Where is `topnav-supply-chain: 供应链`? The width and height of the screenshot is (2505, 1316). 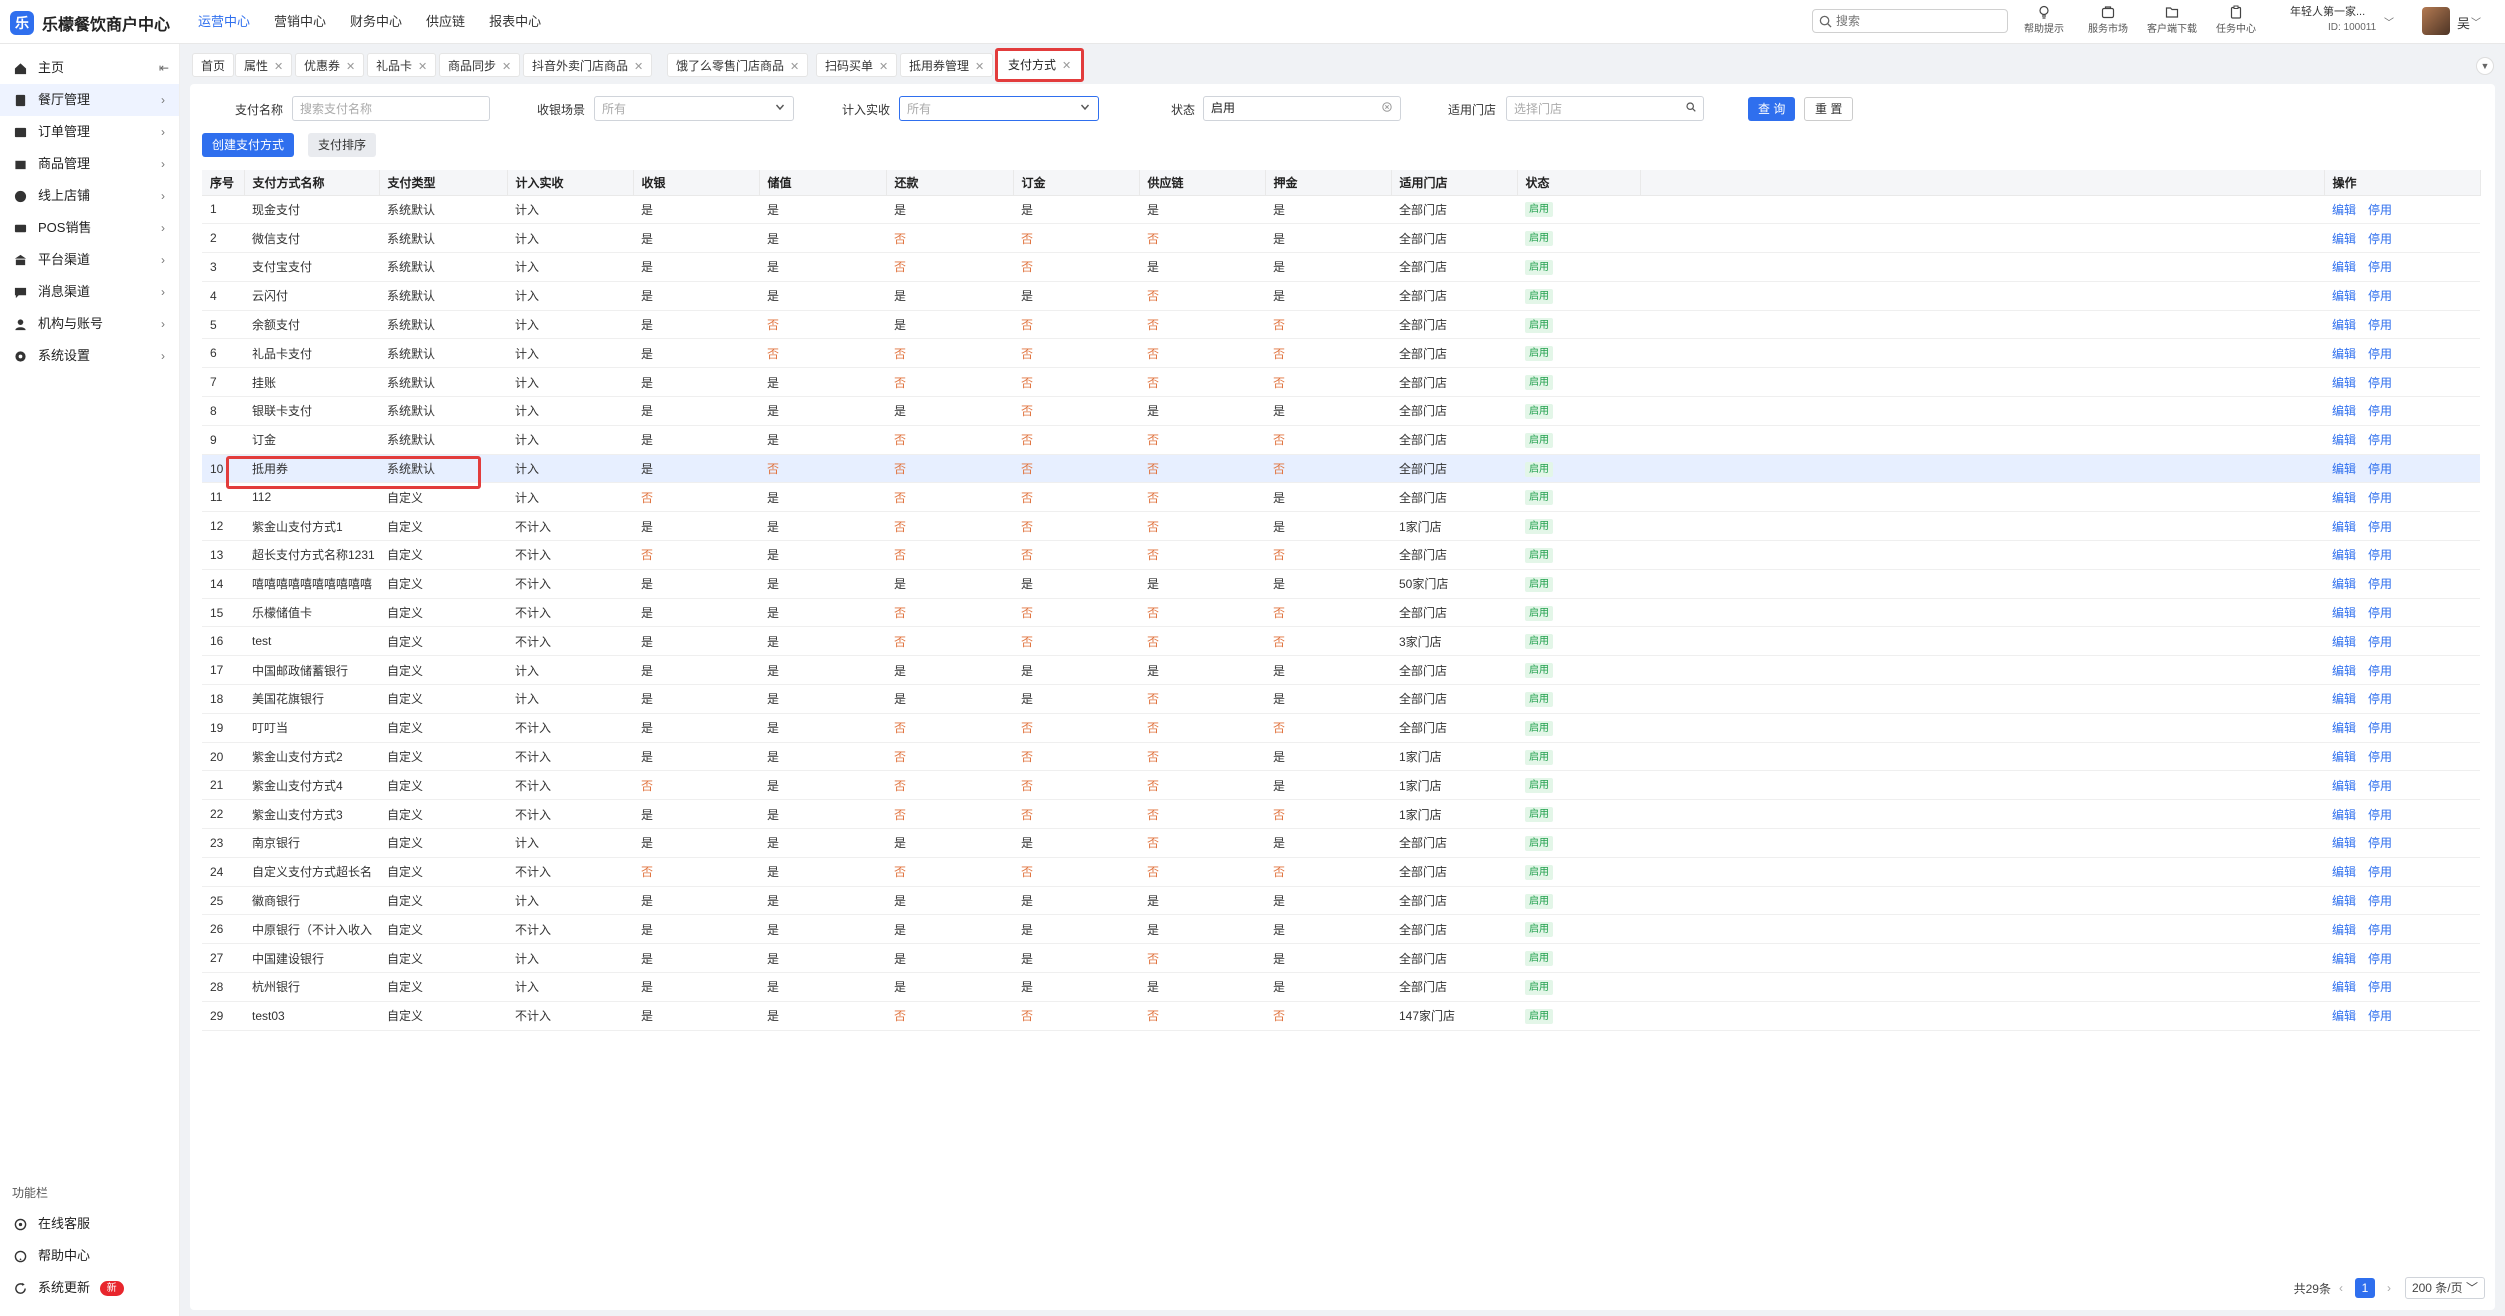 topnav-supply-chain: 供应链 is located at coordinates (445, 22).